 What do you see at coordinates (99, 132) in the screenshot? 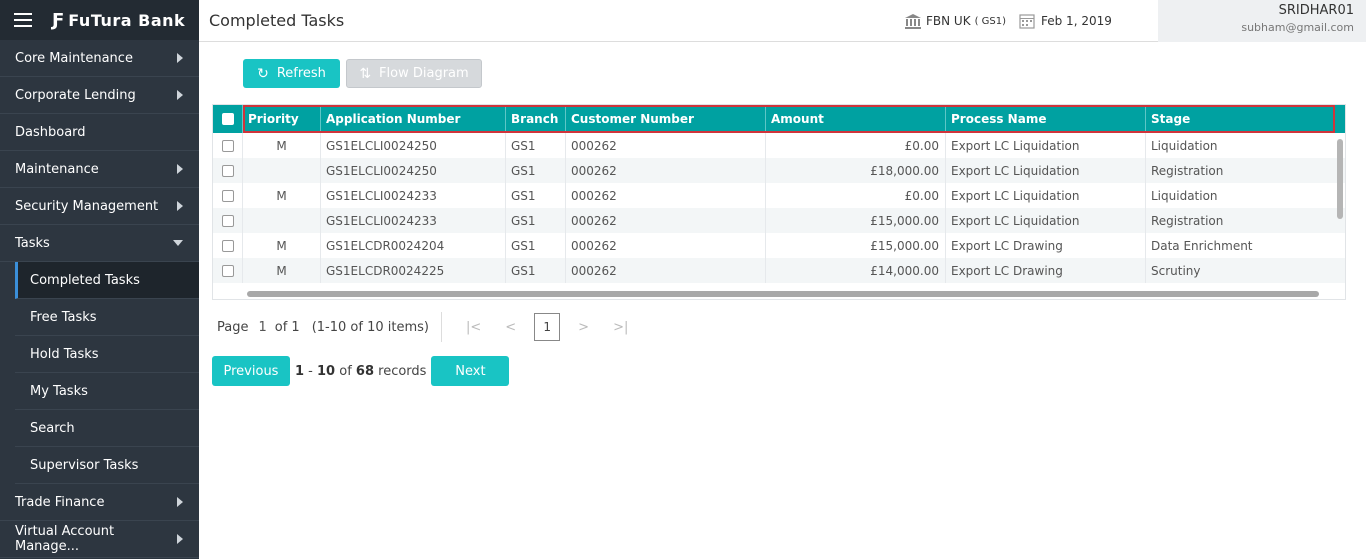
I see `sidebar-item-dashboard: Dashboard` at bounding box center [99, 132].